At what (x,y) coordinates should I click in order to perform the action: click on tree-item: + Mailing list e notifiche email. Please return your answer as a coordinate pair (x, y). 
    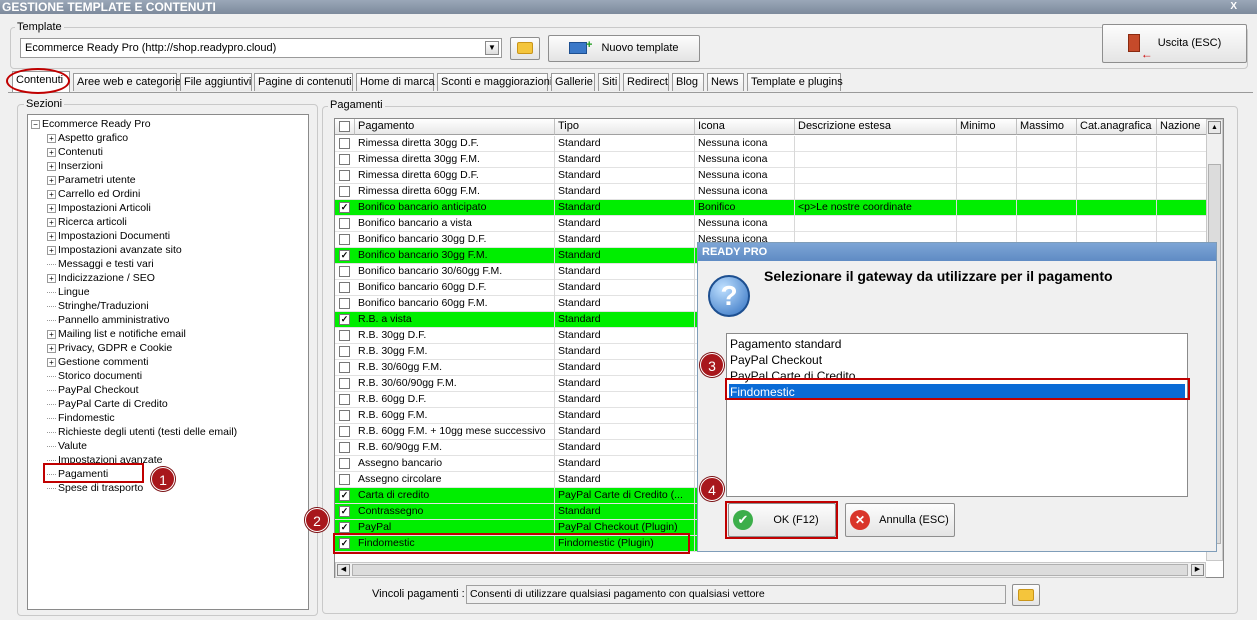
    Looking at the image, I should click on (116, 334).